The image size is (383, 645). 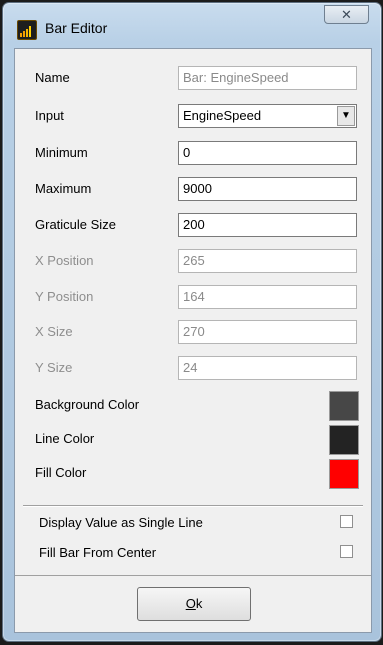 What do you see at coordinates (193, 506) in the screenshot?
I see `divider` at bounding box center [193, 506].